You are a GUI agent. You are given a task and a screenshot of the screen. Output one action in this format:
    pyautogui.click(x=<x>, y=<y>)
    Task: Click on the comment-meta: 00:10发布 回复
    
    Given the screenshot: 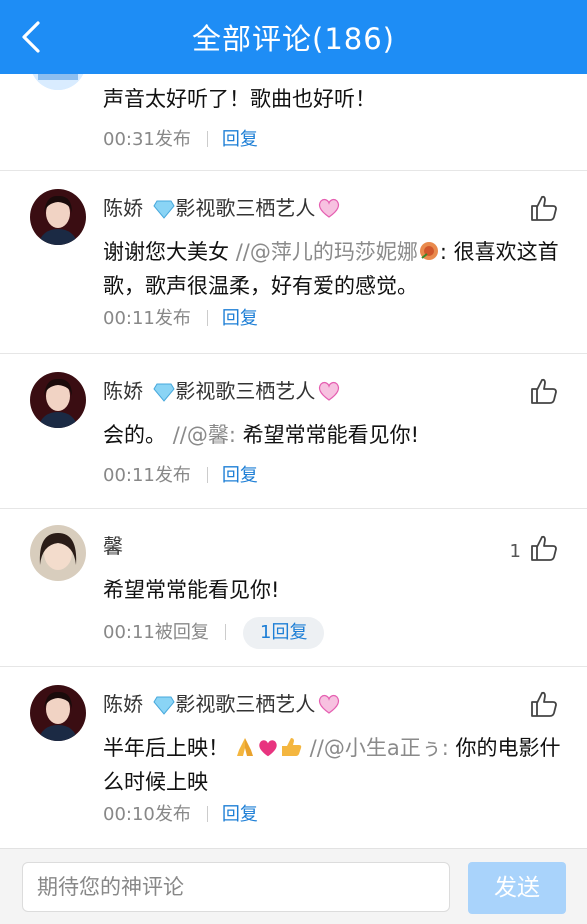 What is the action you would take?
    pyautogui.click(x=180, y=815)
    